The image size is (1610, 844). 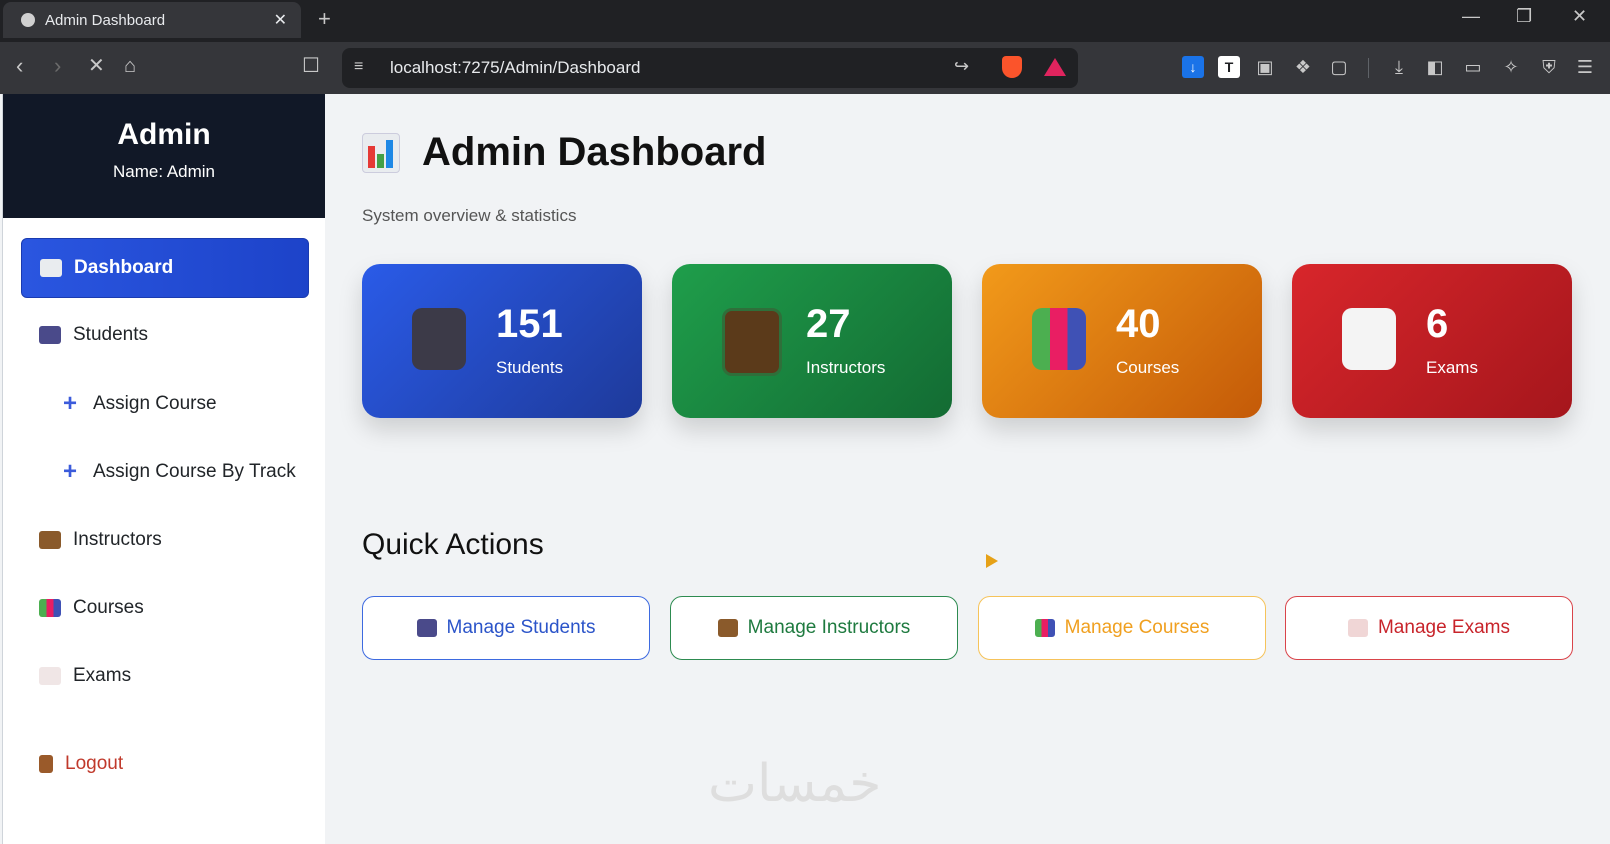 I want to click on stat-value: 27, so click(x=828, y=324).